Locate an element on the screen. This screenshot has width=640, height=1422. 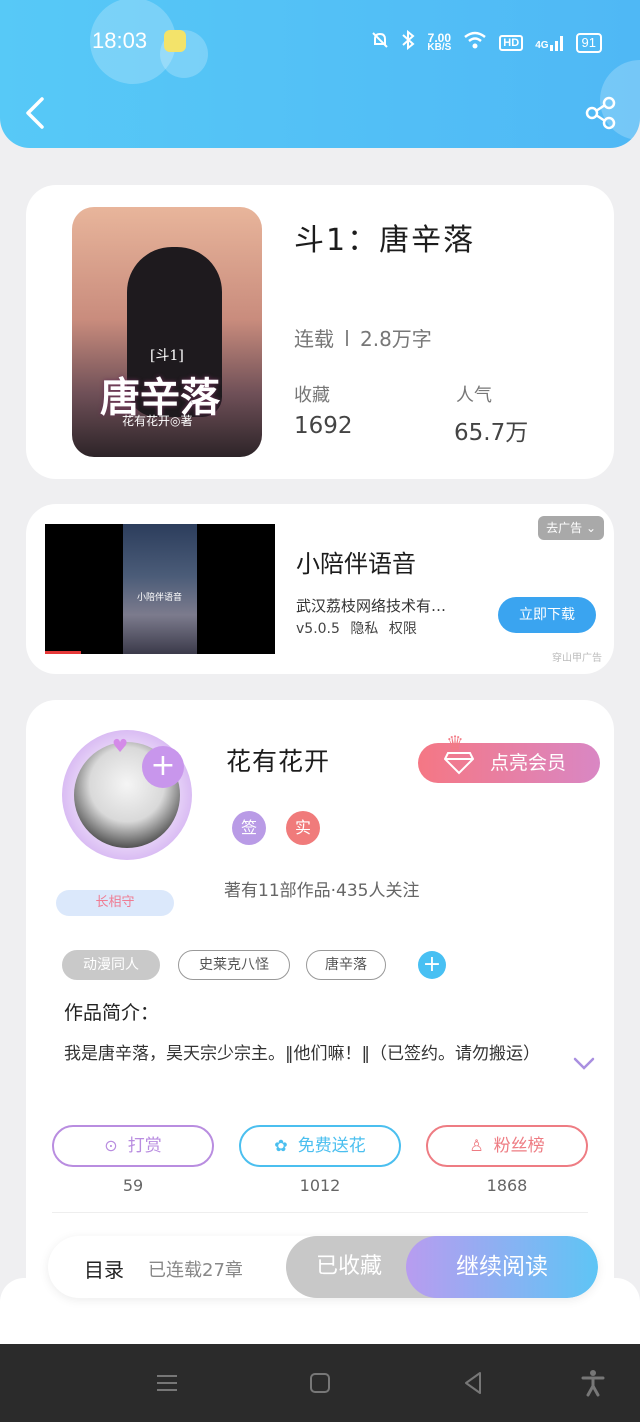
signed-badge: 签 is located at coordinates (249, 828).